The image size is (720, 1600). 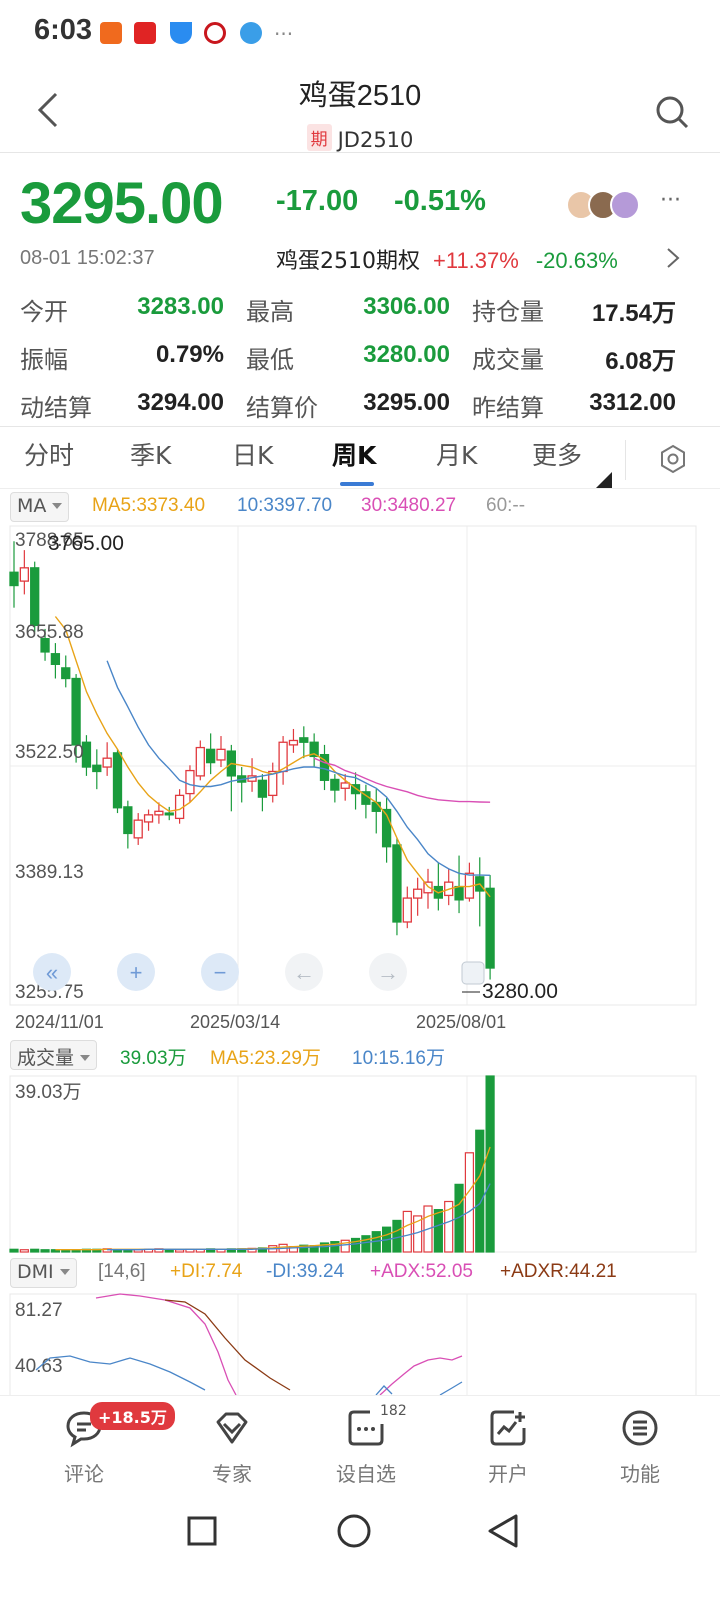 What do you see at coordinates (508, 360) in the screenshot?
I see `stat-label: 成交量` at bounding box center [508, 360].